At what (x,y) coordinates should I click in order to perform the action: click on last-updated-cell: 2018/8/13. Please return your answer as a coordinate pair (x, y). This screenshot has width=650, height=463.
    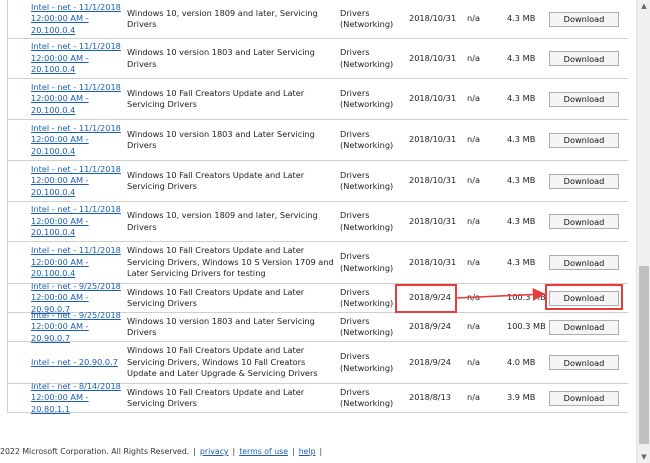
    Looking at the image, I should click on (430, 397).